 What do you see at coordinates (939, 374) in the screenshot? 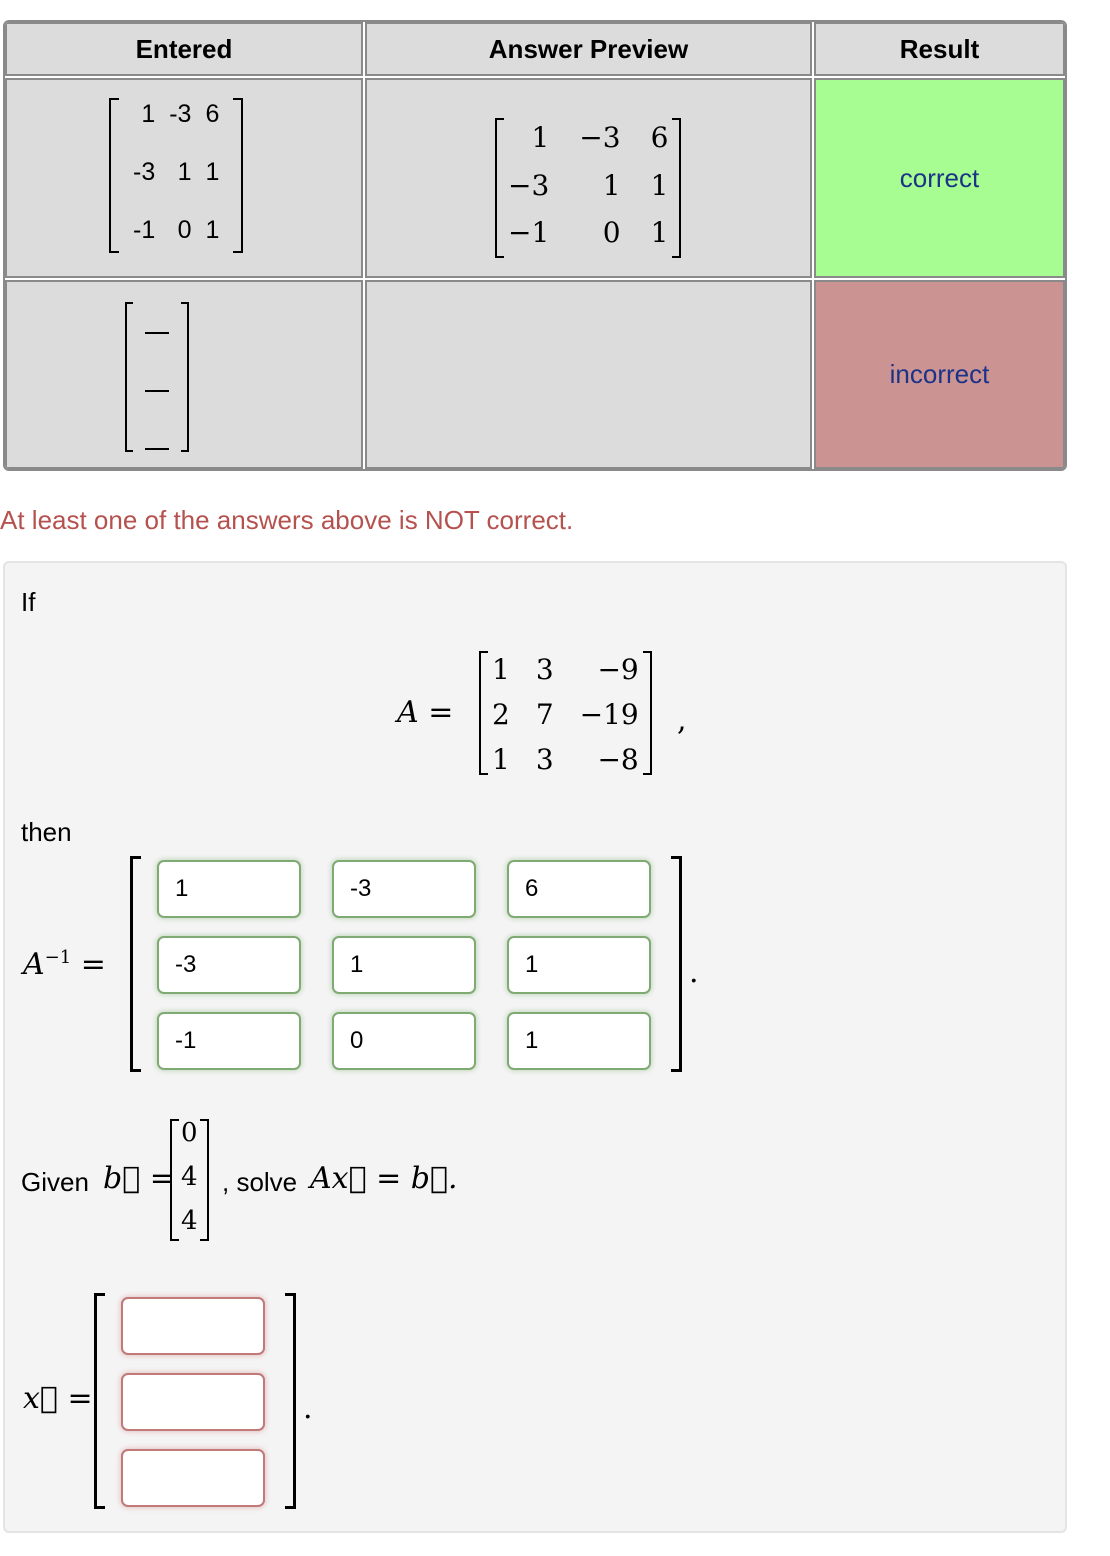
I see `result-incorrect: incorrect` at bounding box center [939, 374].